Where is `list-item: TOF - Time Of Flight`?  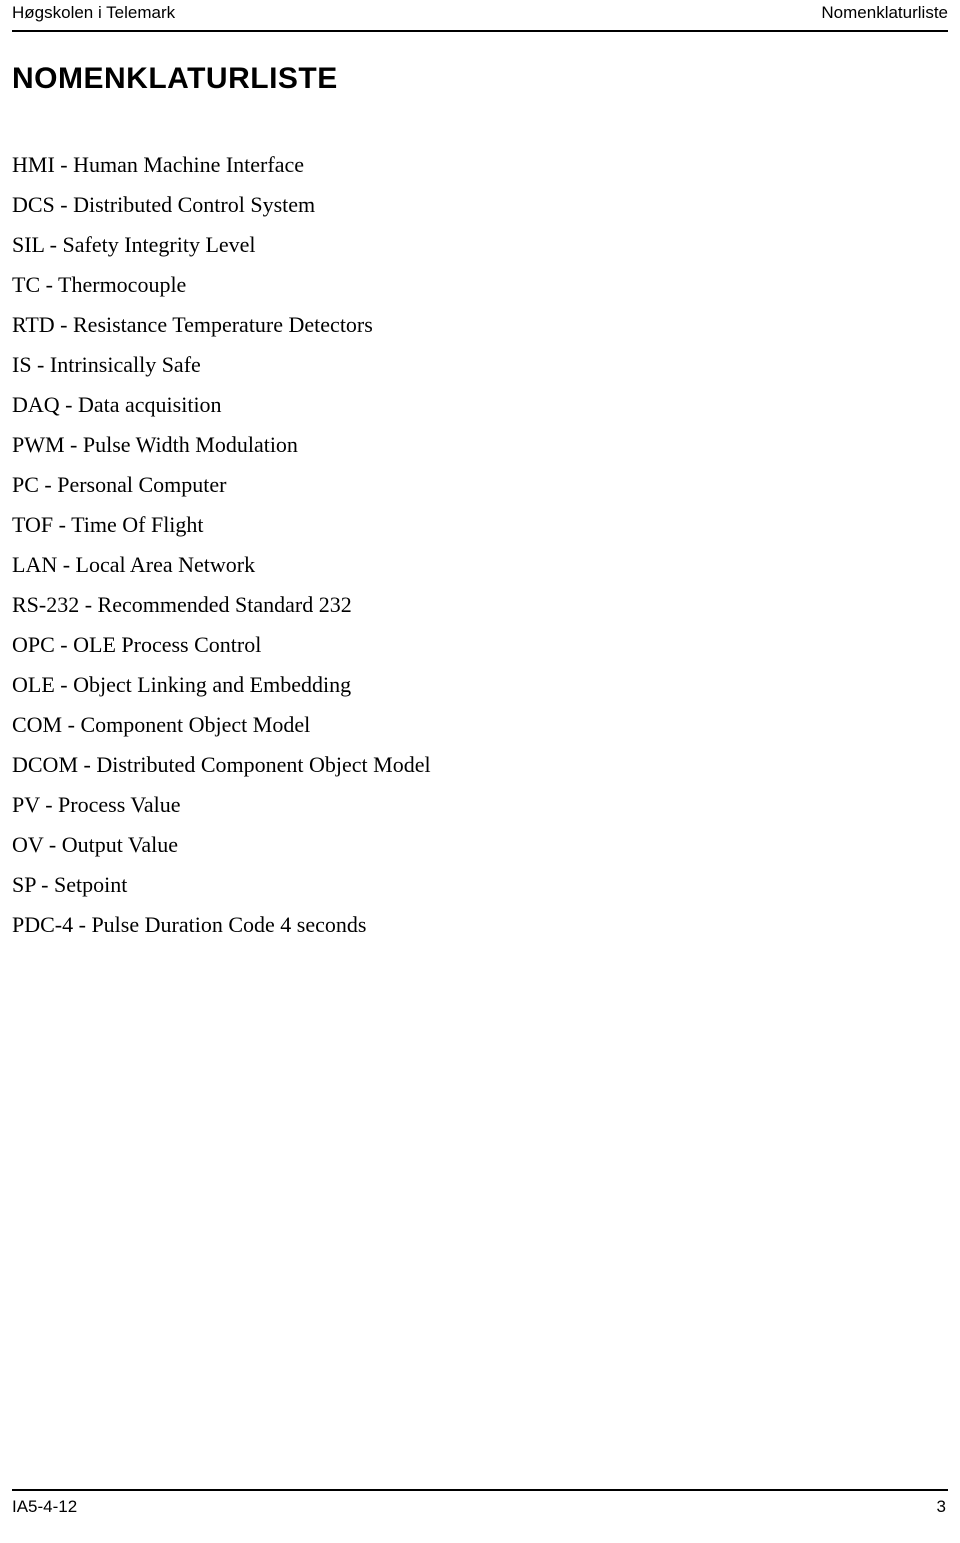
list-item: TOF - Time Of Flight is located at coordinates (108, 524).